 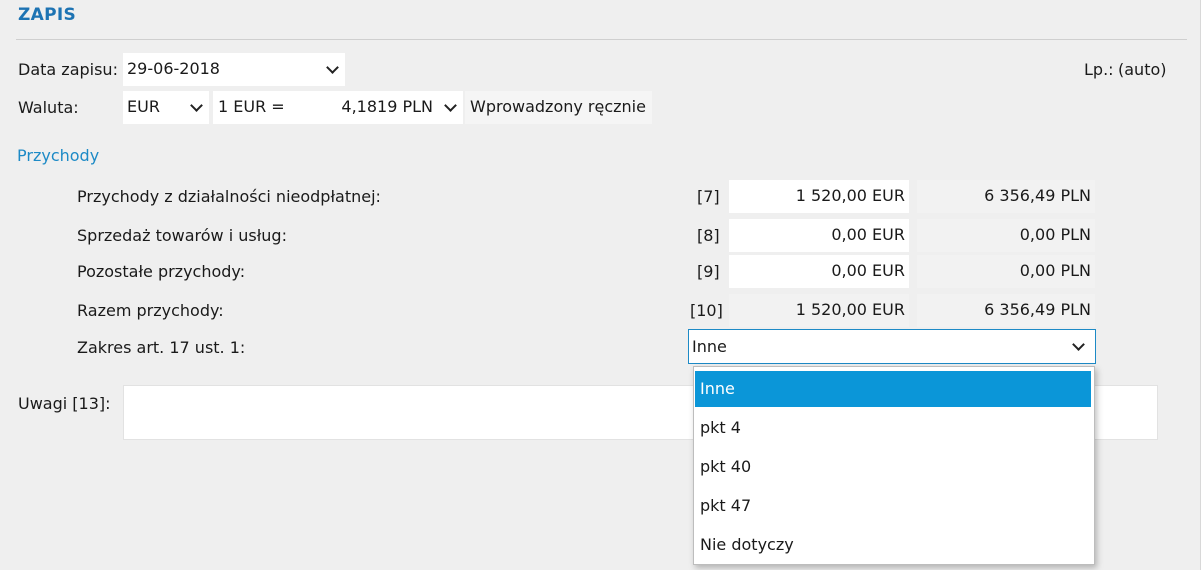 I want to click on lp-value: (auto), so click(x=1142, y=69).